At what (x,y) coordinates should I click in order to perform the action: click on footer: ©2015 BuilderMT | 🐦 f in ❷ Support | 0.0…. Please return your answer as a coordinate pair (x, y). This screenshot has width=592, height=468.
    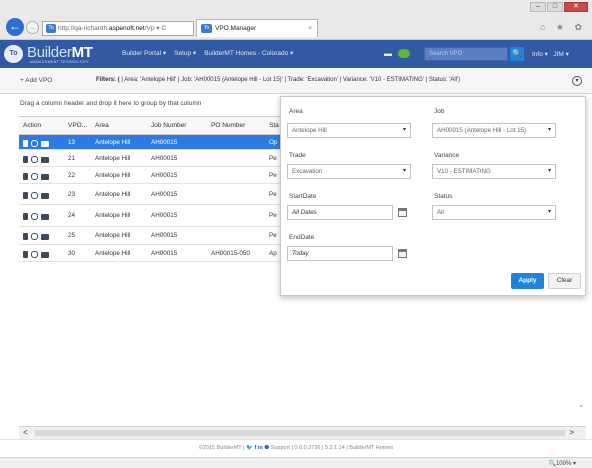
    Looking at the image, I should click on (296, 448).